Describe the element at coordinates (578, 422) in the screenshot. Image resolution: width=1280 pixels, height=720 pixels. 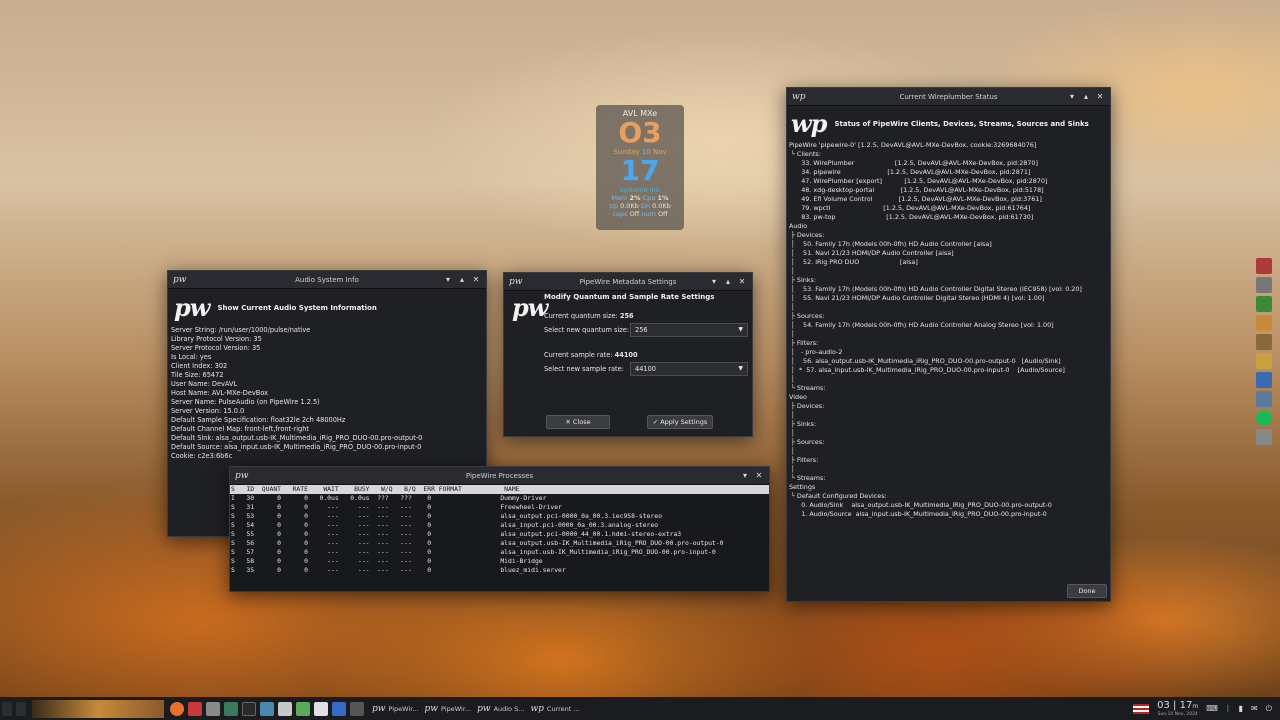
I see `close-button: ✕ Close` at that location.